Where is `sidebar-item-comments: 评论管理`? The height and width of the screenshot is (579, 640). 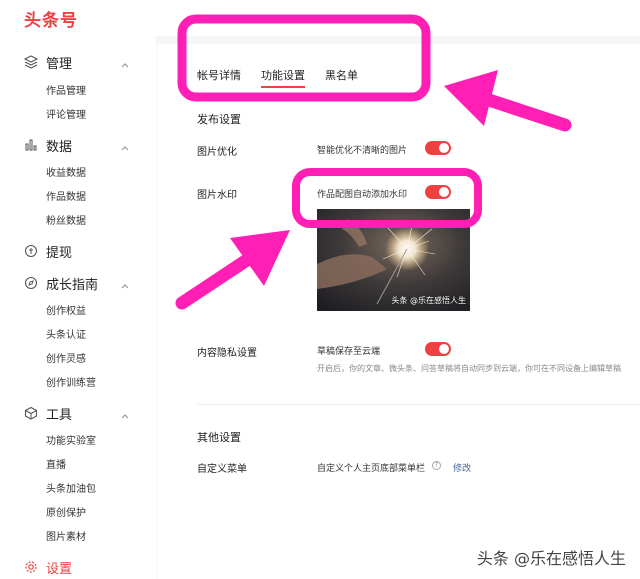 sidebar-item-comments: 评论管理 is located at coordinates (66, 113).